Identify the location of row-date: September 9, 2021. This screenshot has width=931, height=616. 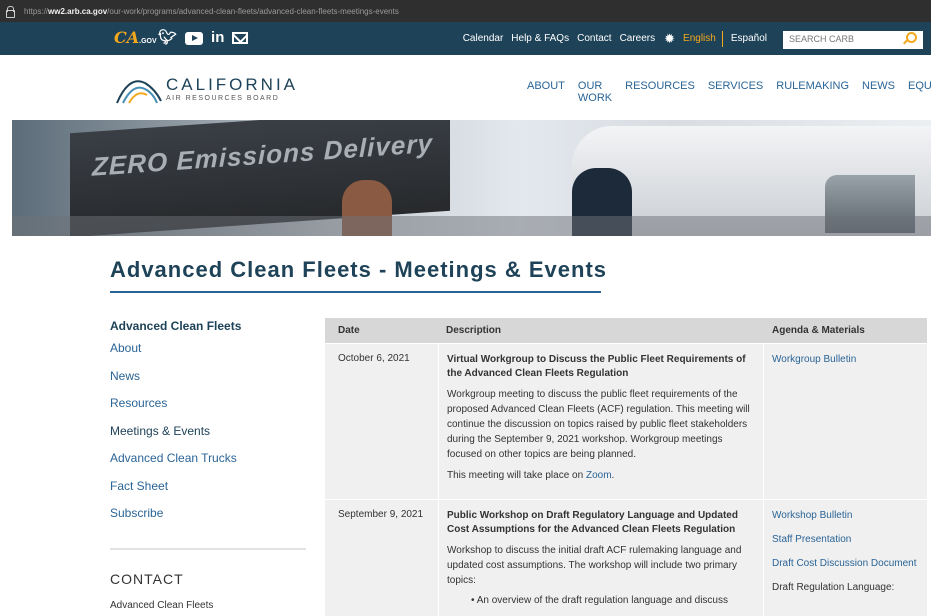
(381, 514).